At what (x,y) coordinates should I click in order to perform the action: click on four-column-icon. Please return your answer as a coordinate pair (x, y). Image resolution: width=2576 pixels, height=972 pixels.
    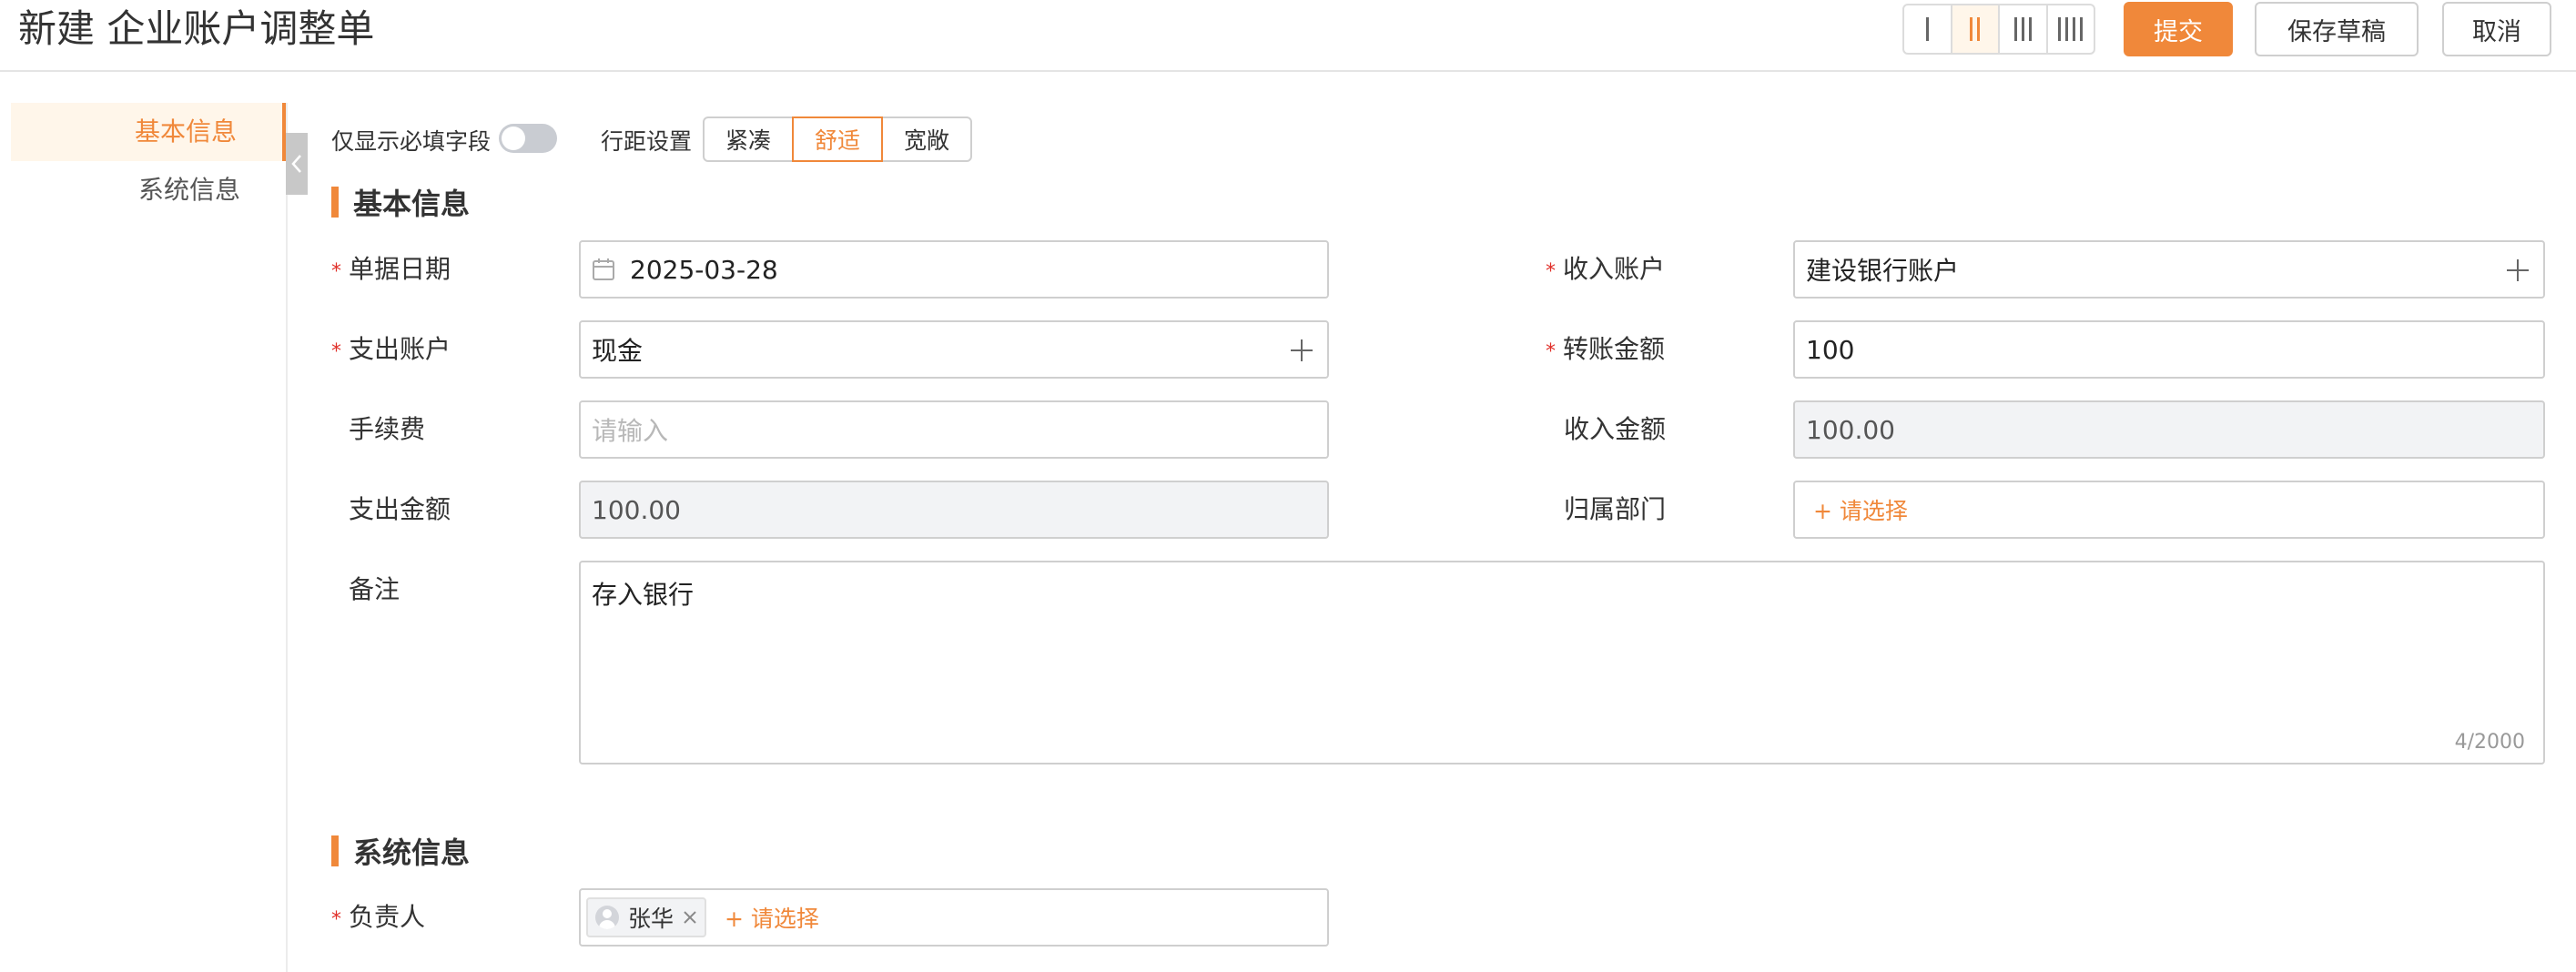
    Looking at the image, I should click on (2071, 29).